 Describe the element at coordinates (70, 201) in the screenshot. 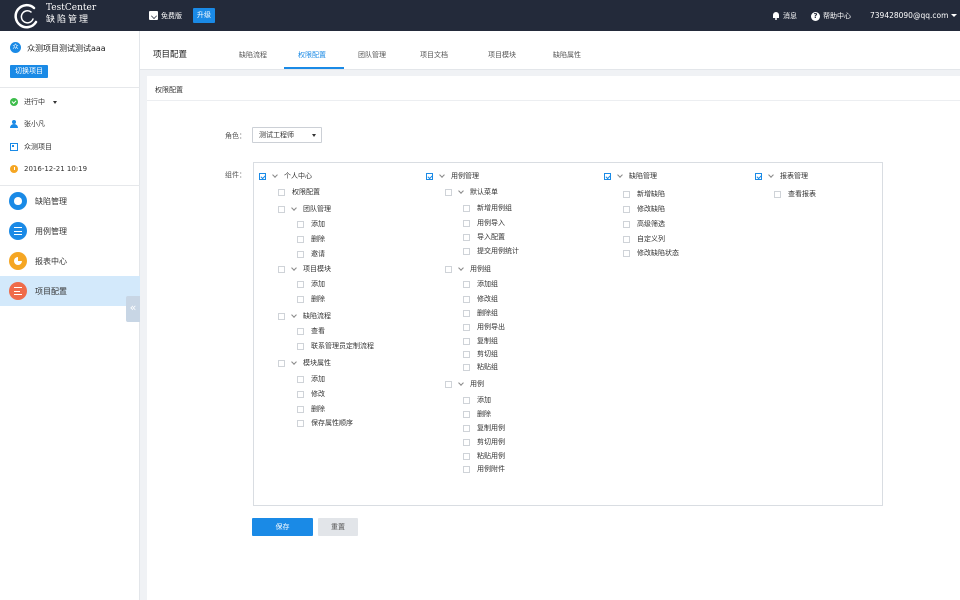

I see `nav-defect-management: 缺陷管理` at that location.